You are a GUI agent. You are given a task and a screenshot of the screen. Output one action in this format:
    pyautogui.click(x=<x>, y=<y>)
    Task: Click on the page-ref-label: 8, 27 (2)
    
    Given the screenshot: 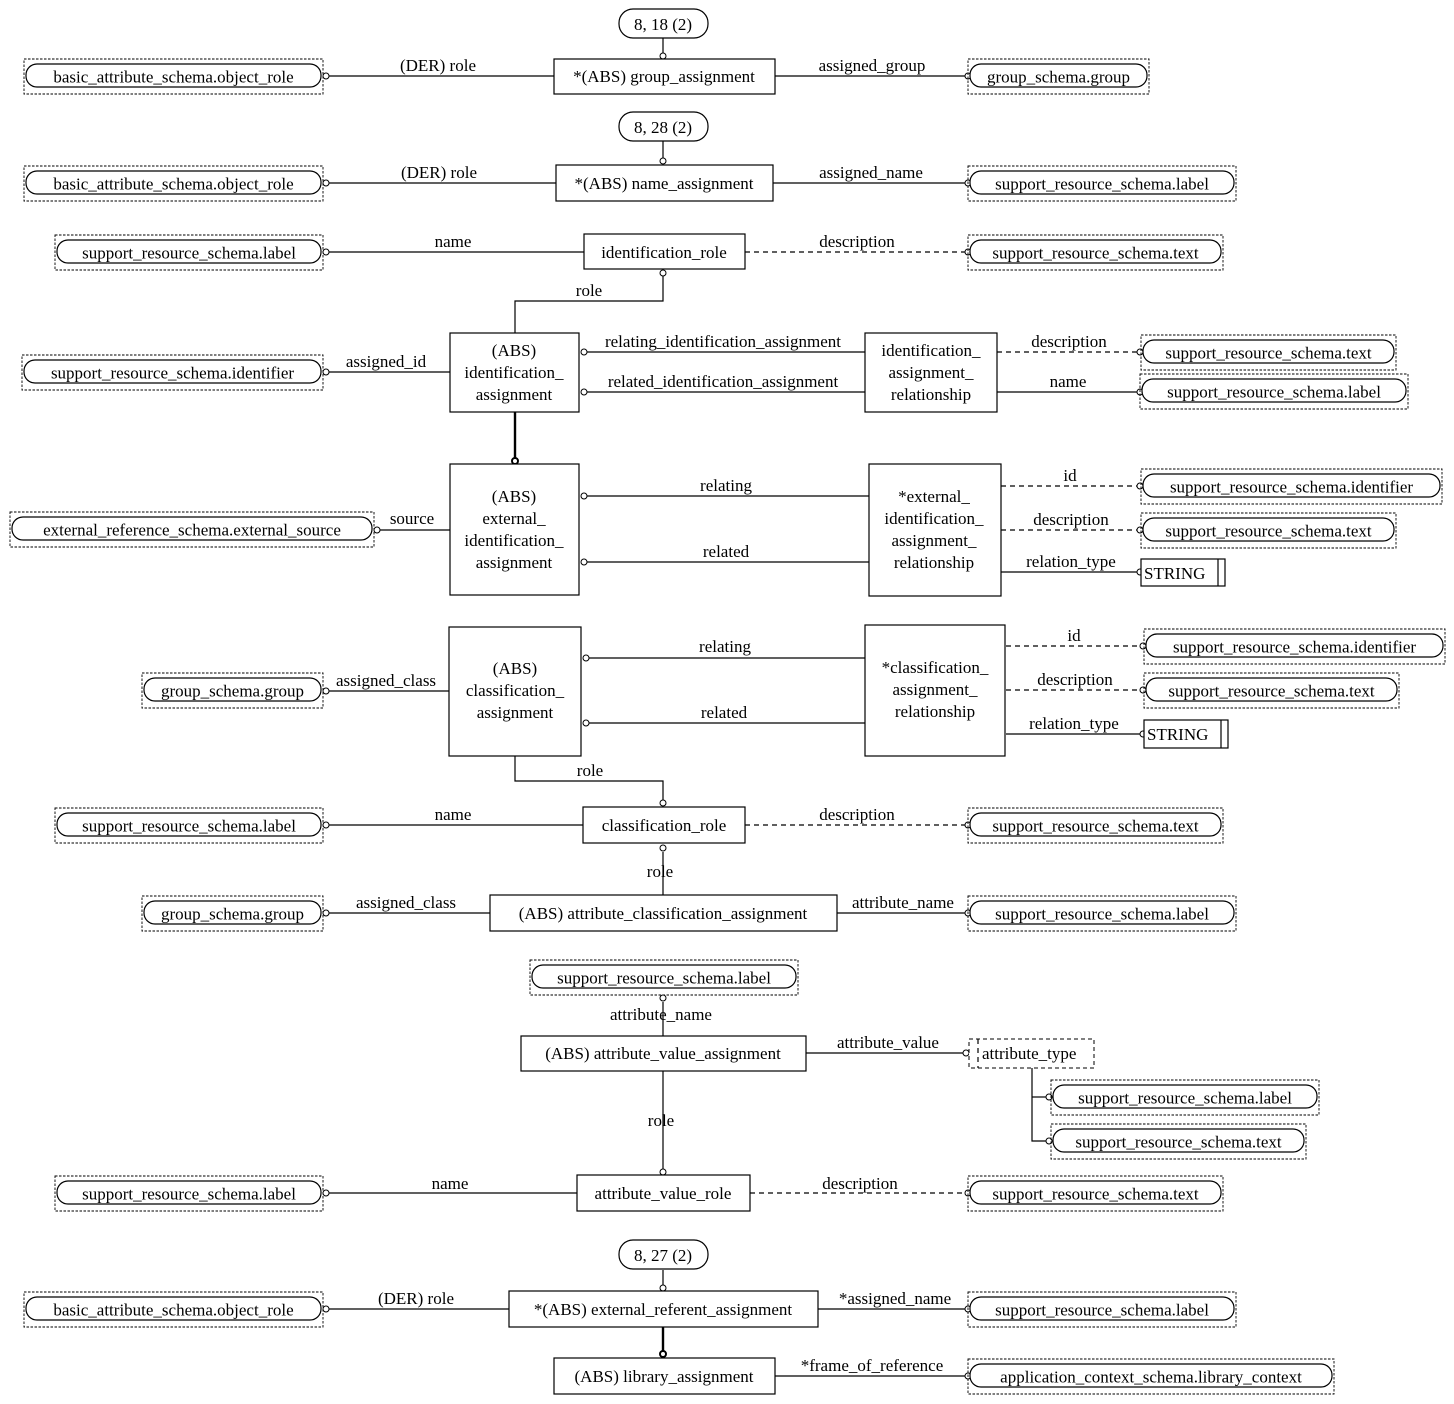 What is the action you would take?
    pyautogui.click(x=663, y=1255)
    